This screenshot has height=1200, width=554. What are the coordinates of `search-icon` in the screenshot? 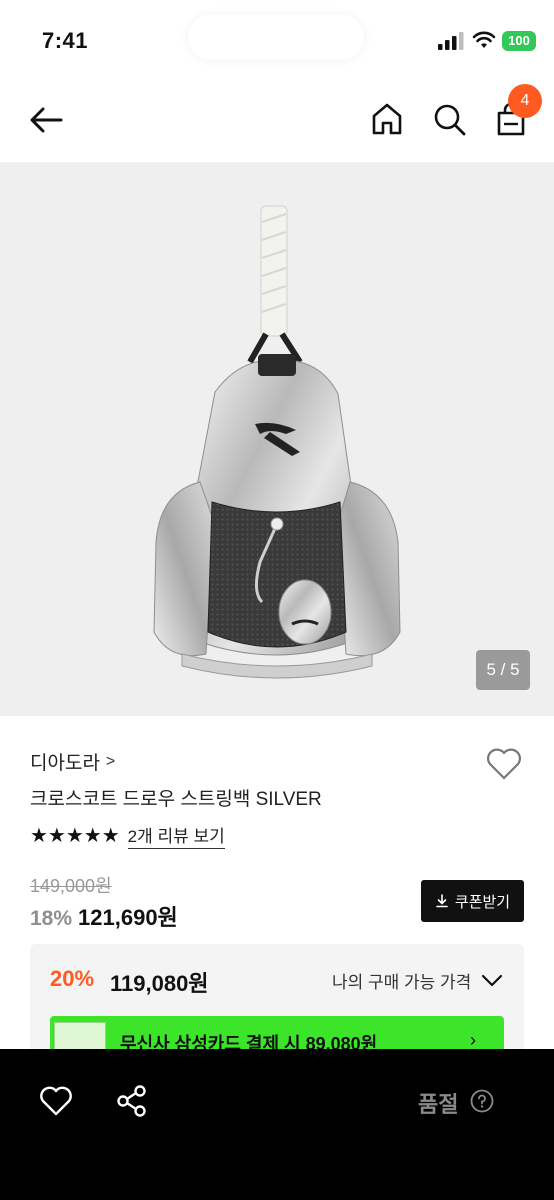 It's located at (449, 119).